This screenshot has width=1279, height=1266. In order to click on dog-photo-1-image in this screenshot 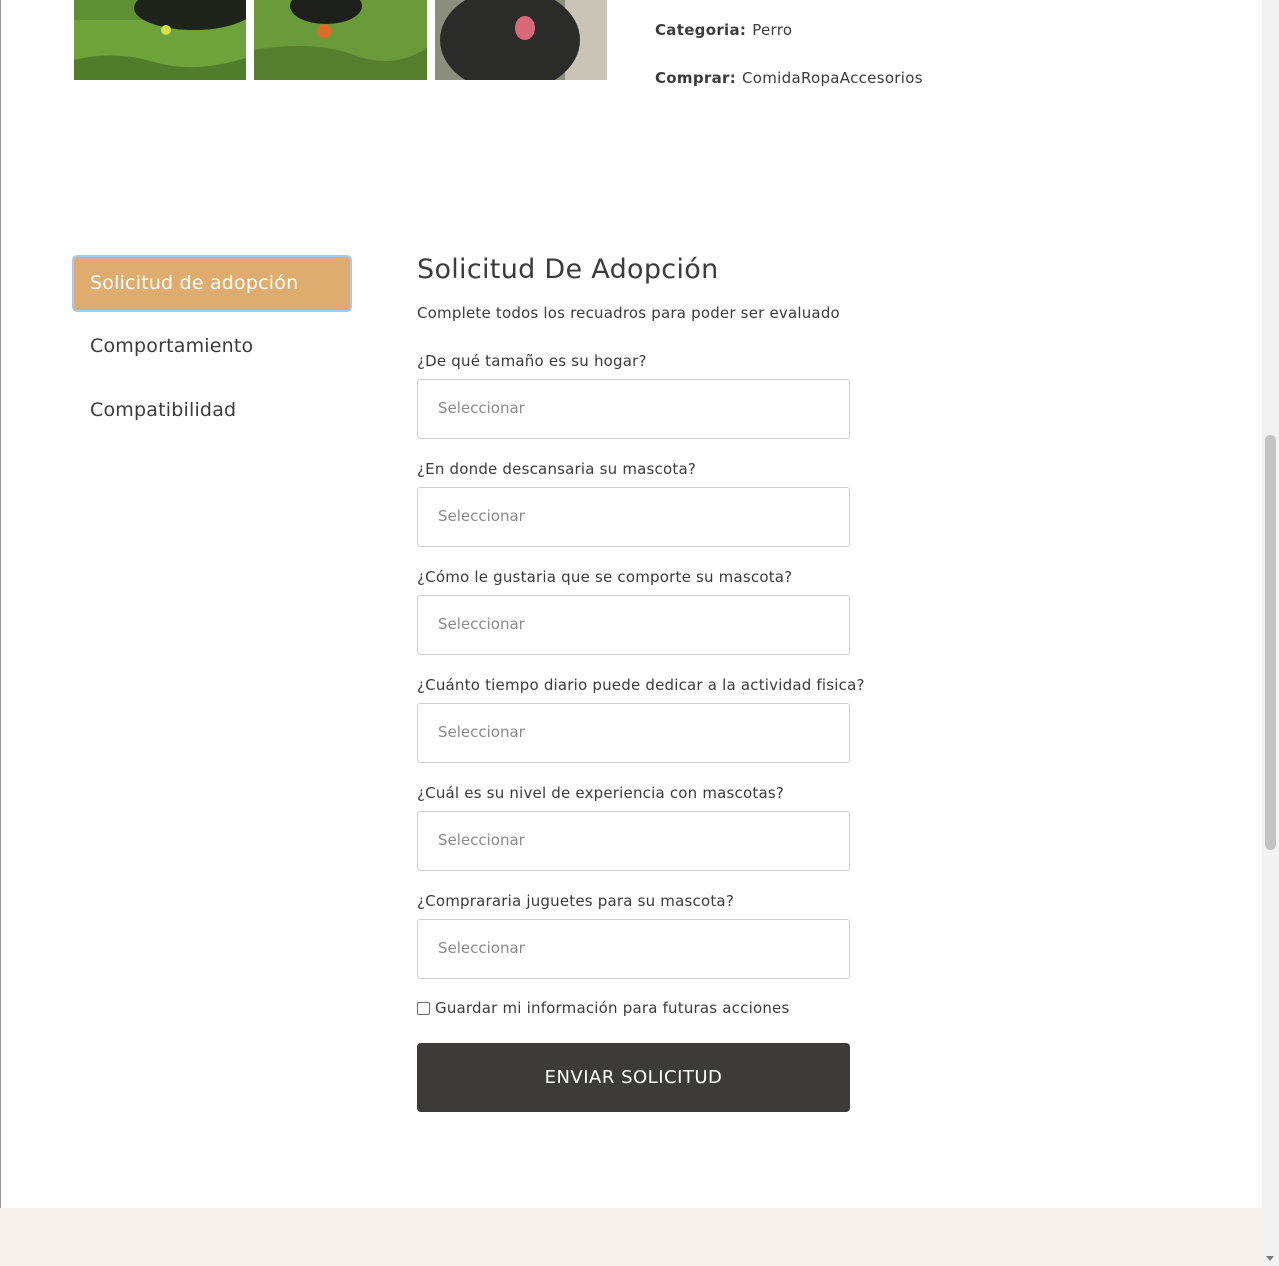, I will do `click(160, 40)`.